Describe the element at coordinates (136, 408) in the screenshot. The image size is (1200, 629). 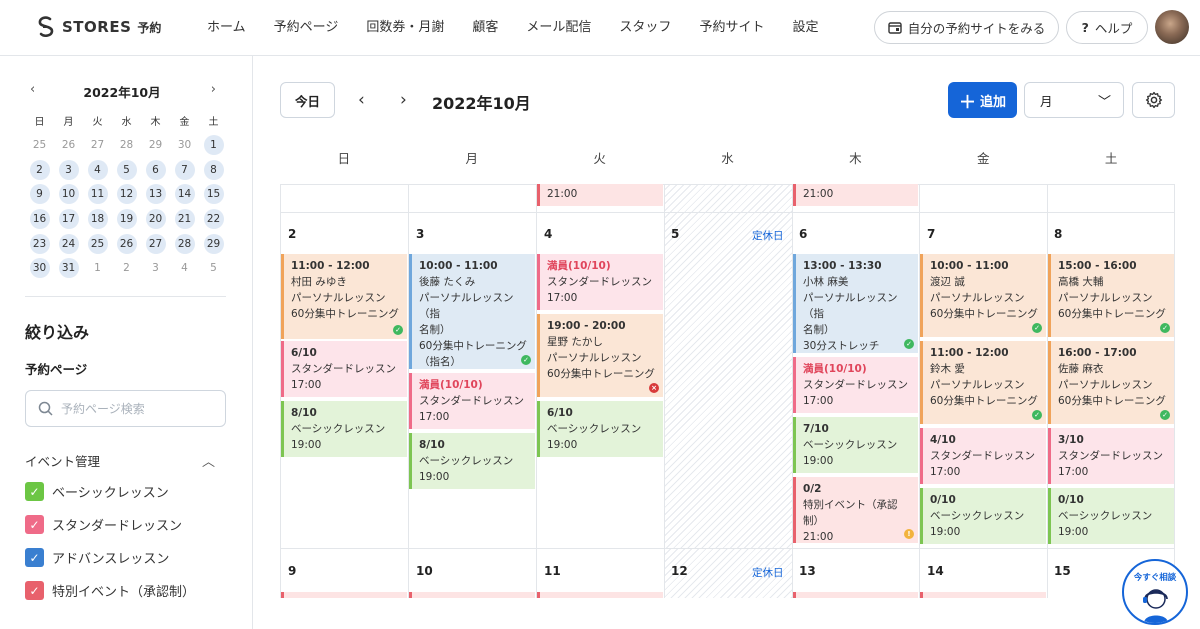
I see `page-search-input` at that location.